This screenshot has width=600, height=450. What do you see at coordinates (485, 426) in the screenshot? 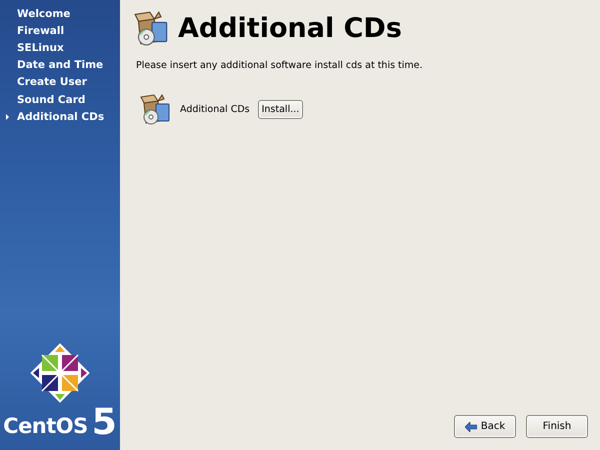
I see `back-button: Back` at bounding box center [485, 426].